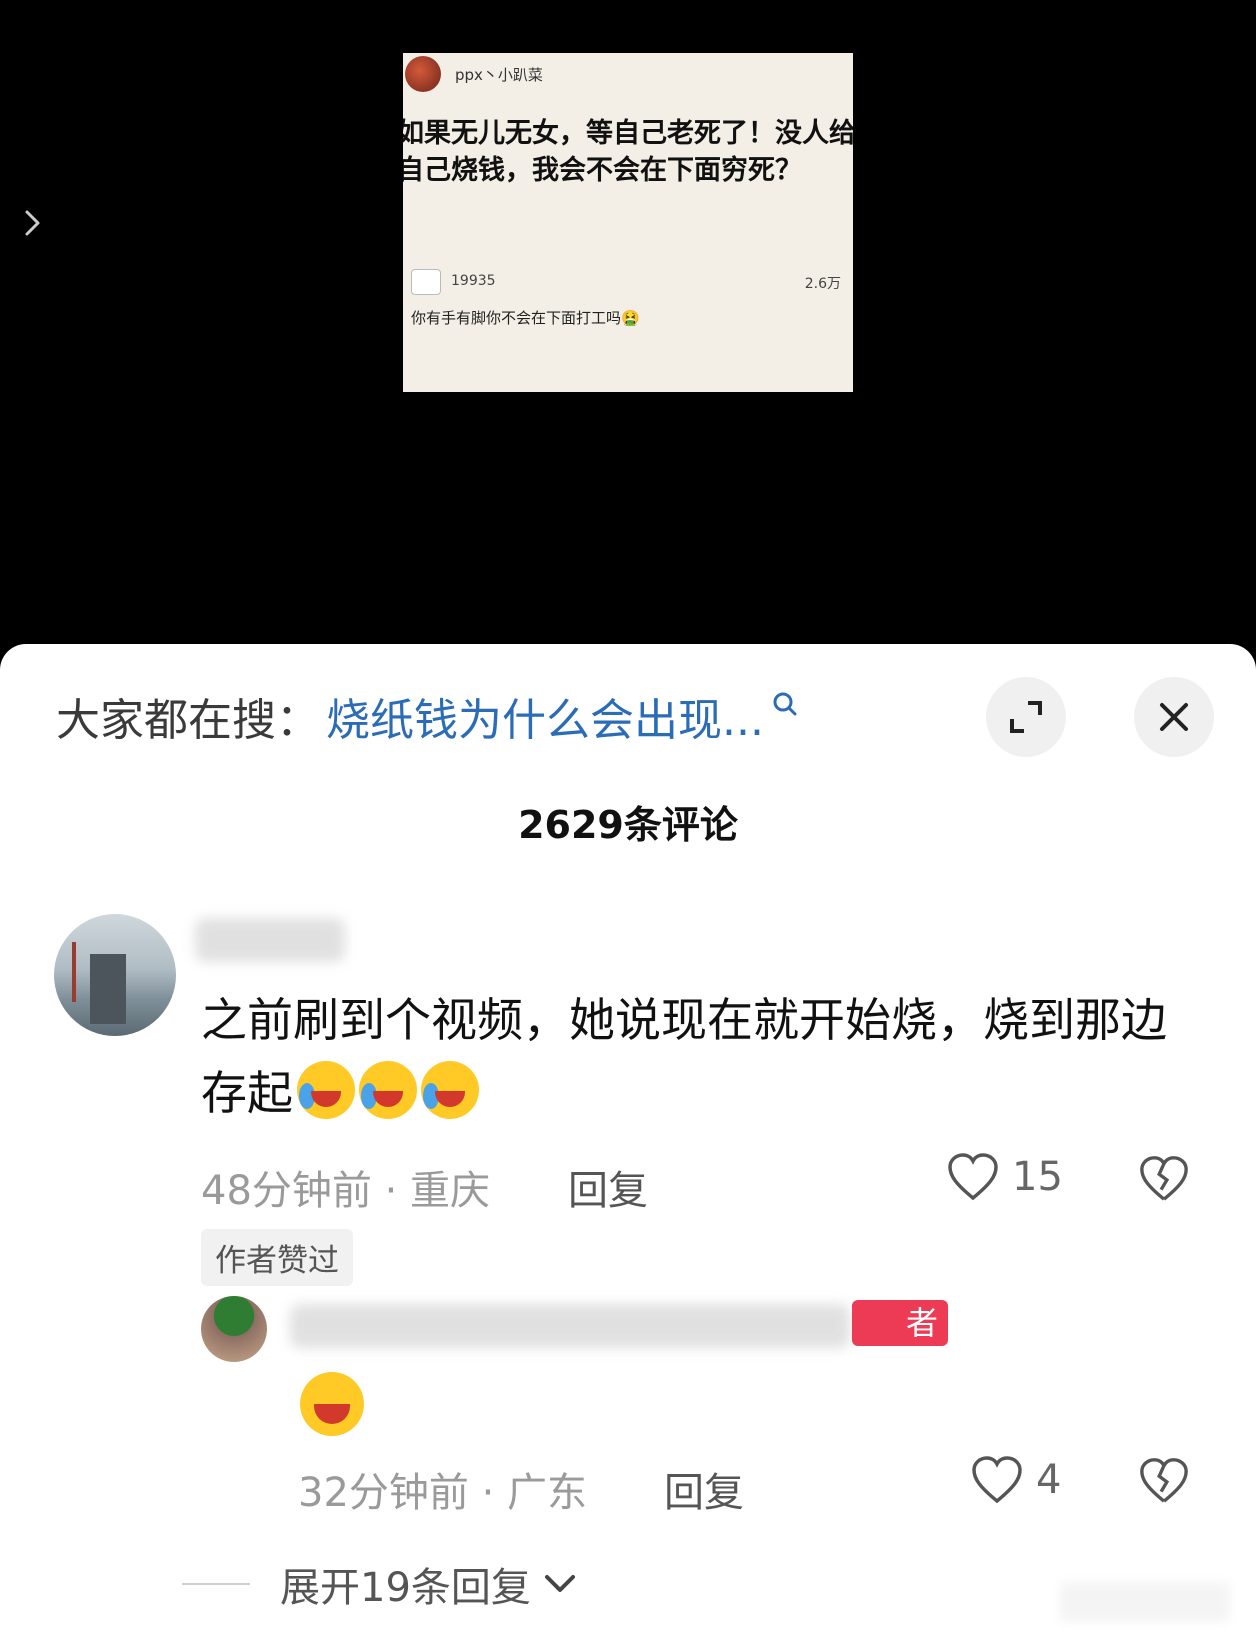  Describe the element at coordinates (346, 1191) in the screenshot. I see `comment-time-location: 48分钟前 · 重庆` at that location.